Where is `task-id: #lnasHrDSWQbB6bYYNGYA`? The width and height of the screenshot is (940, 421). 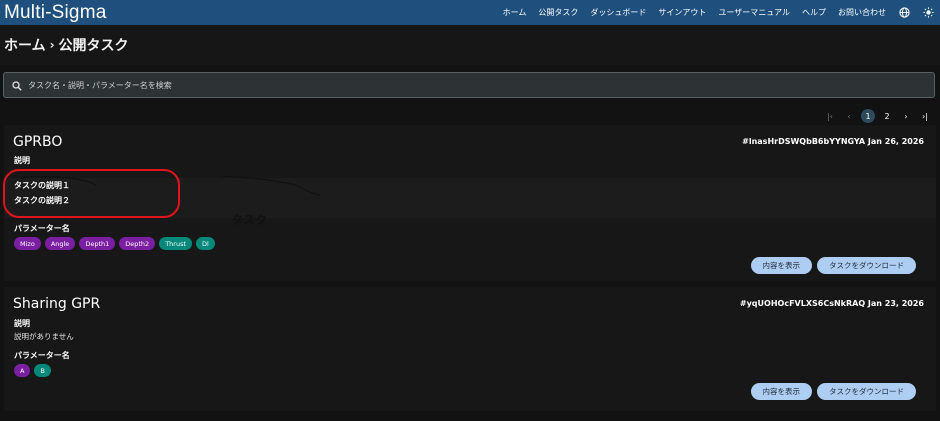
task-id: #lnasHrDSWQbB6bYYNGYA is located at coordinates (804, 141).